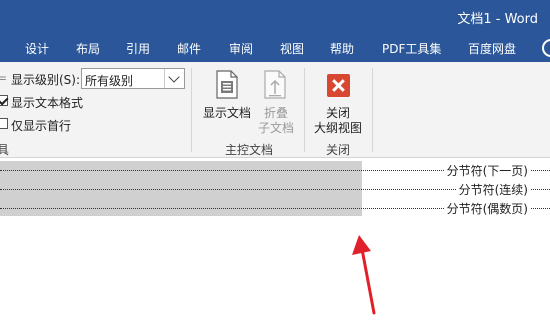 The image size is (550, 330). What do you see at coordinates (227, 113) in the screenshot?
I see `show-document-label: 显示文档` at bounding box center [227, 113].